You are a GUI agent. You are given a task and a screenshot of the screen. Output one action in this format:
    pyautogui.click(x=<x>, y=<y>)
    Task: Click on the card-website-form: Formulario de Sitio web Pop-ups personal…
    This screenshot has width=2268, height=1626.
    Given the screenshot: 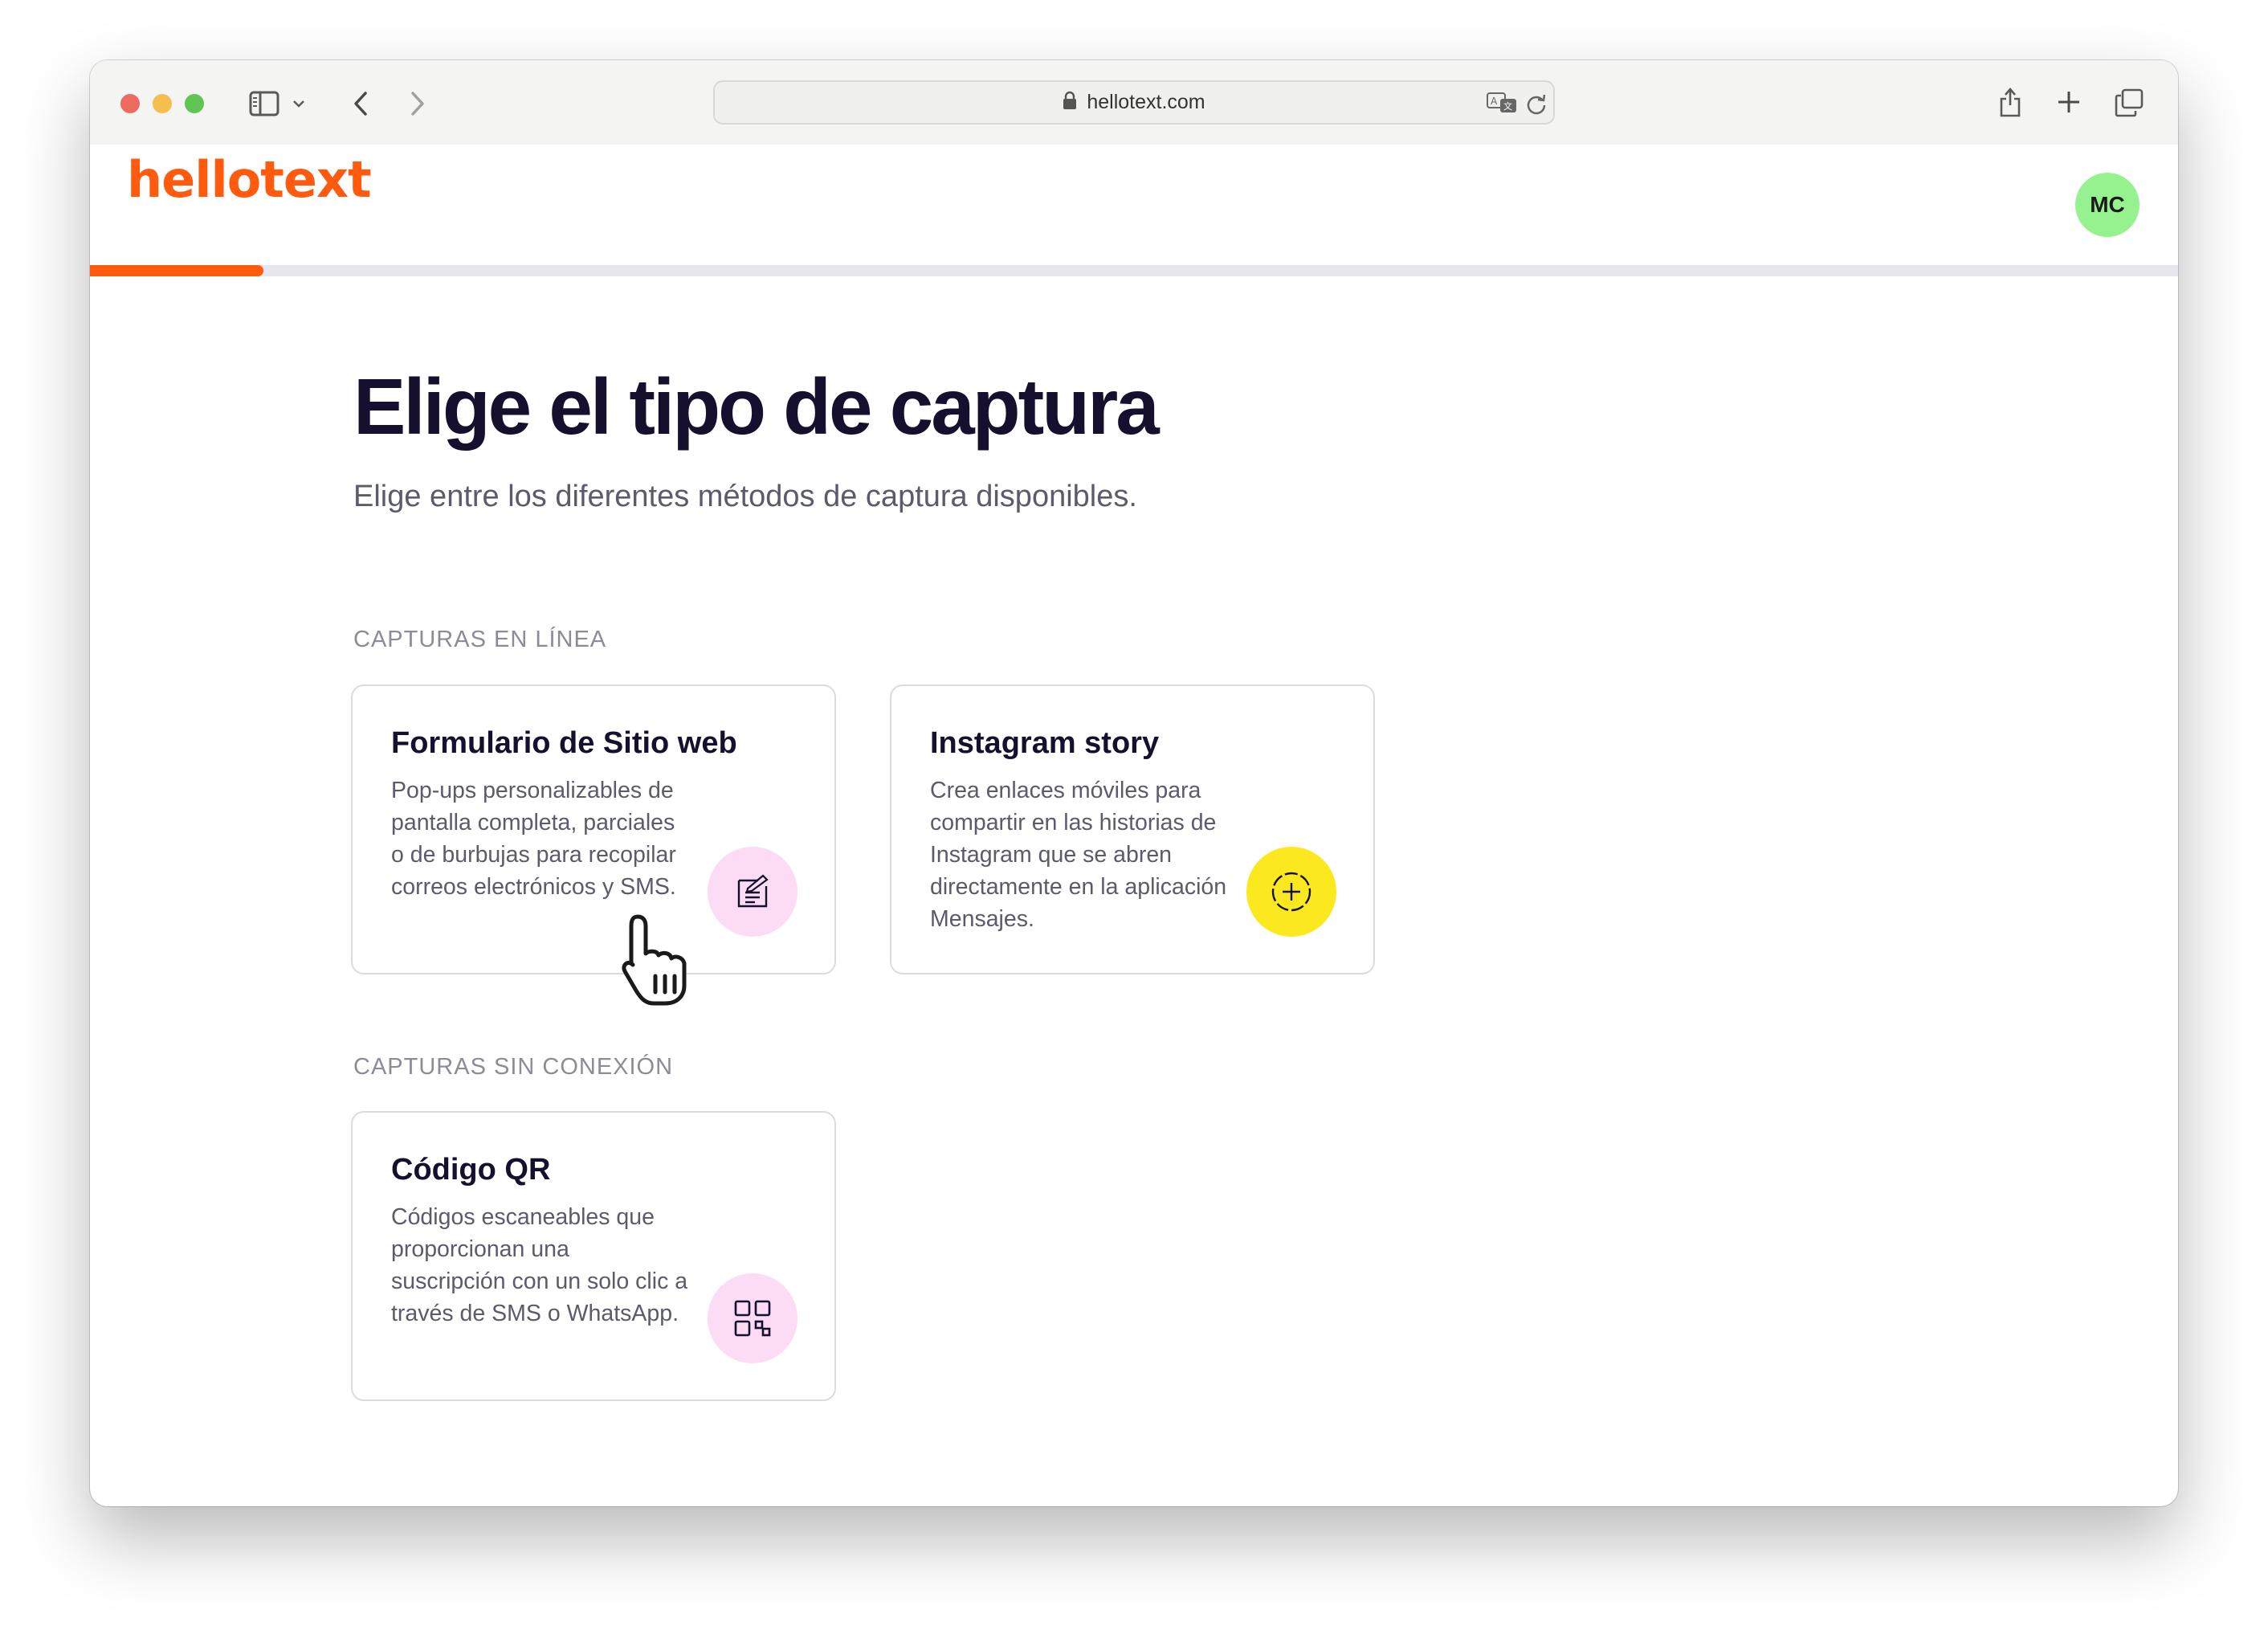 What is the action you would take?
    pyautogui.click(x=593, y=829)
    